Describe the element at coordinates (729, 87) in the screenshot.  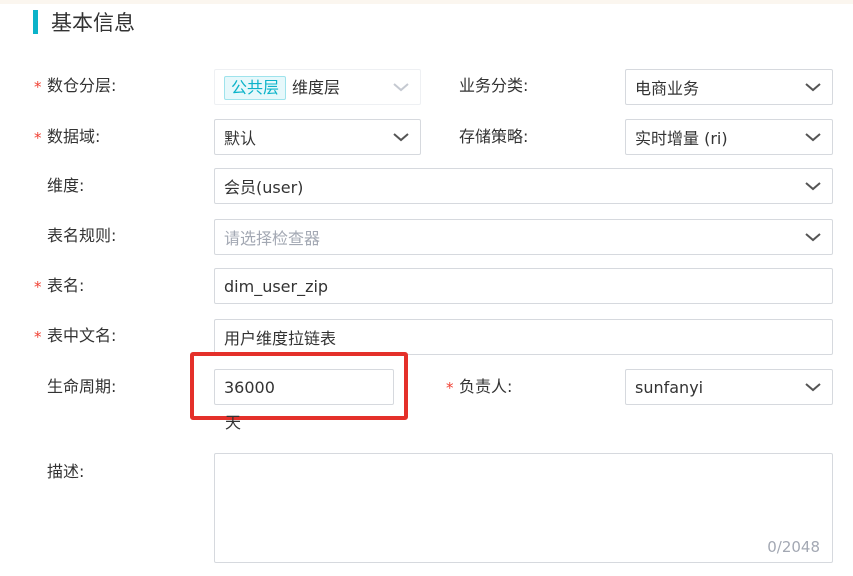
I see `business-category-select: 电商业务` at that location.